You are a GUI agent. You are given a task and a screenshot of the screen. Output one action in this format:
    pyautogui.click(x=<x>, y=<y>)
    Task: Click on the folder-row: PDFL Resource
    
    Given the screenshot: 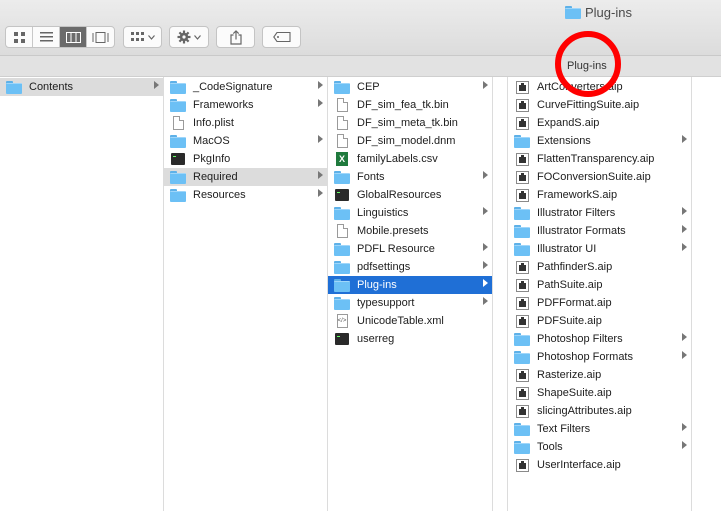 What is the action you would take?
    pyautogui.click(x=410, y=249)
    